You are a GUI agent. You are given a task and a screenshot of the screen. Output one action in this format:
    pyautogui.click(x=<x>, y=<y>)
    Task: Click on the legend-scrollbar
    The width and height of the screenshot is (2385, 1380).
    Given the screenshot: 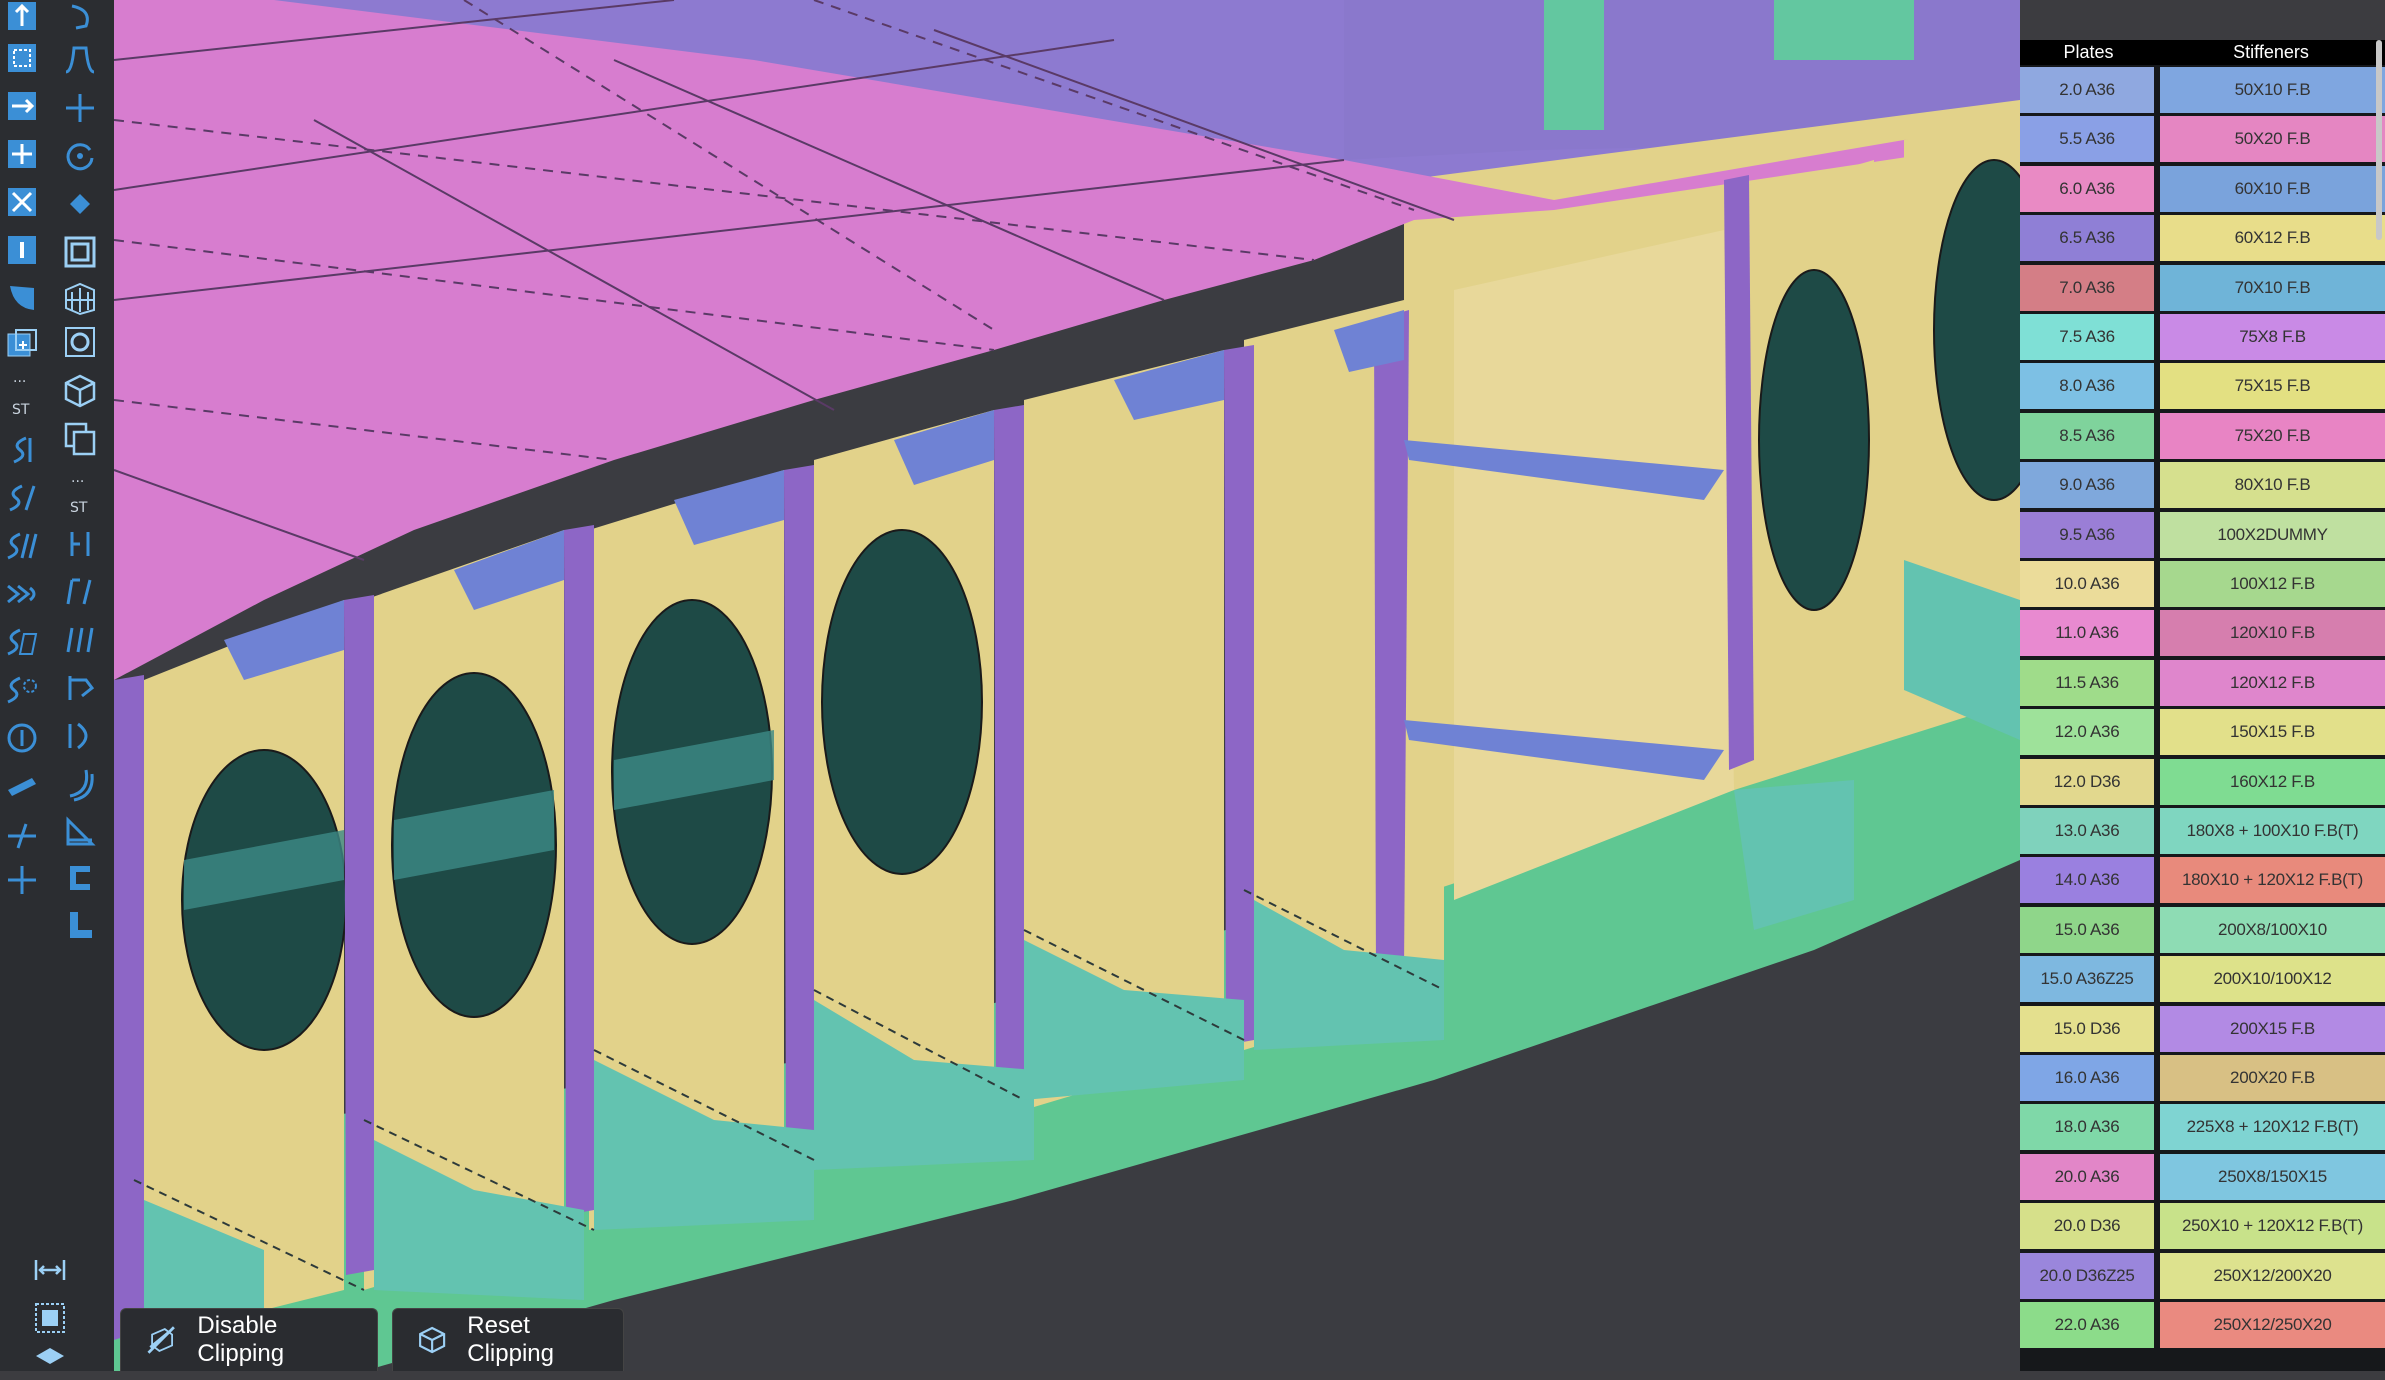 What is the action you would take?
    pyautogui.click(x=2379, y=140)
    